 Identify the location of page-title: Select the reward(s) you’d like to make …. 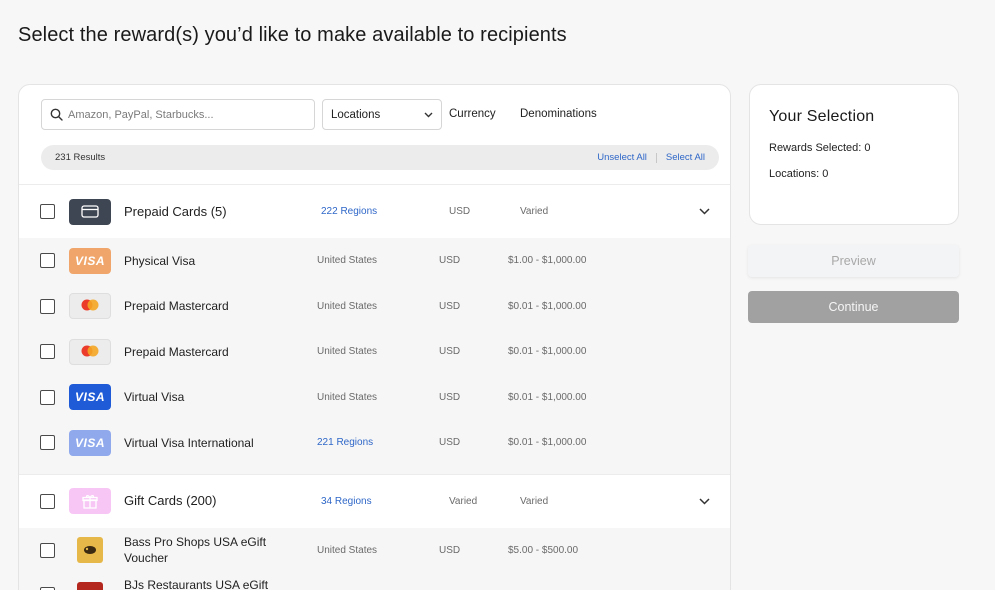
(292, 35).